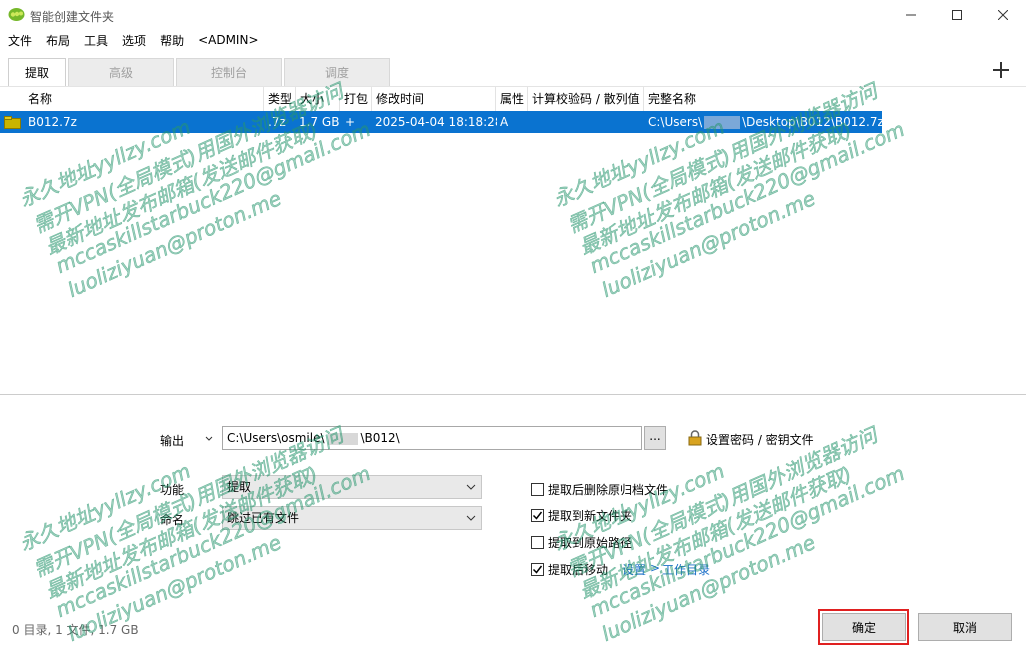 The image size is (1026, 652). What do you see at coordinates (172, 441) in the screenshot?
I see `output-label: 输出` at bounding box center [172, 441].